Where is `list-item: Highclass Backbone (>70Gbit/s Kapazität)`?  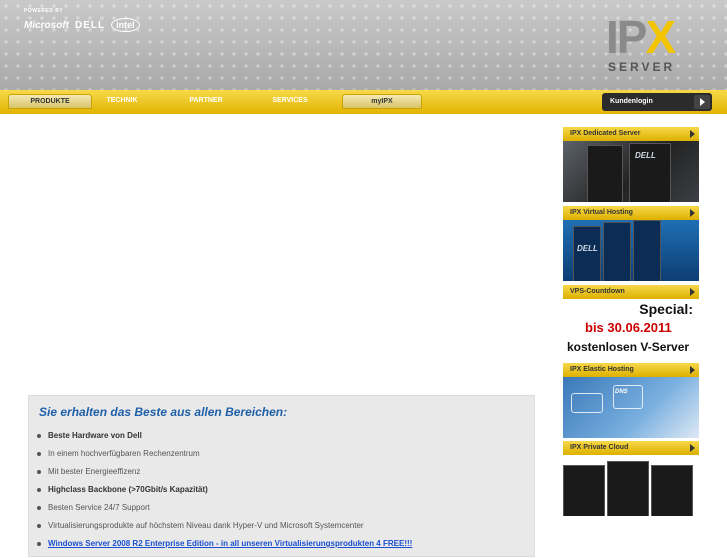
list-item: Highclass Backbone (>70Gbit/s Kapazität) is located at coordinates (224, 495).